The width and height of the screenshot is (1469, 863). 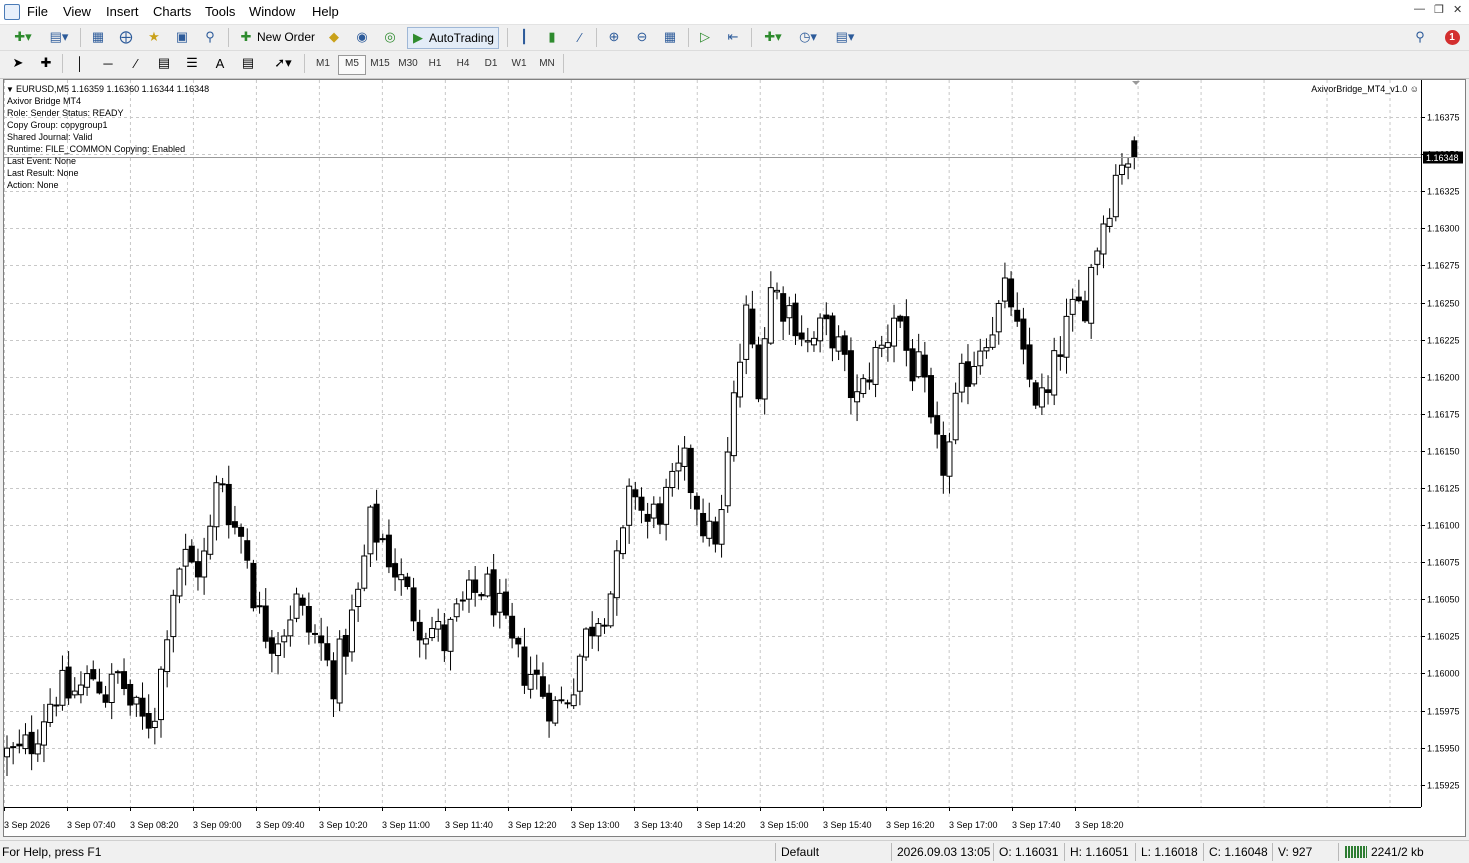 I want to click on bar-chart-icon: ┃, so click(x=524, y=37).